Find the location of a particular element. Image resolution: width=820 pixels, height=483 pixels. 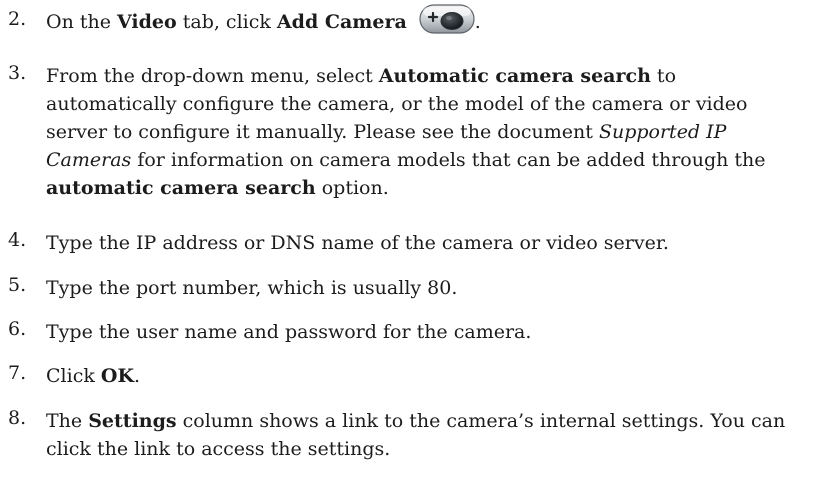

step-number: 4. is located at coordinates (17, 240).